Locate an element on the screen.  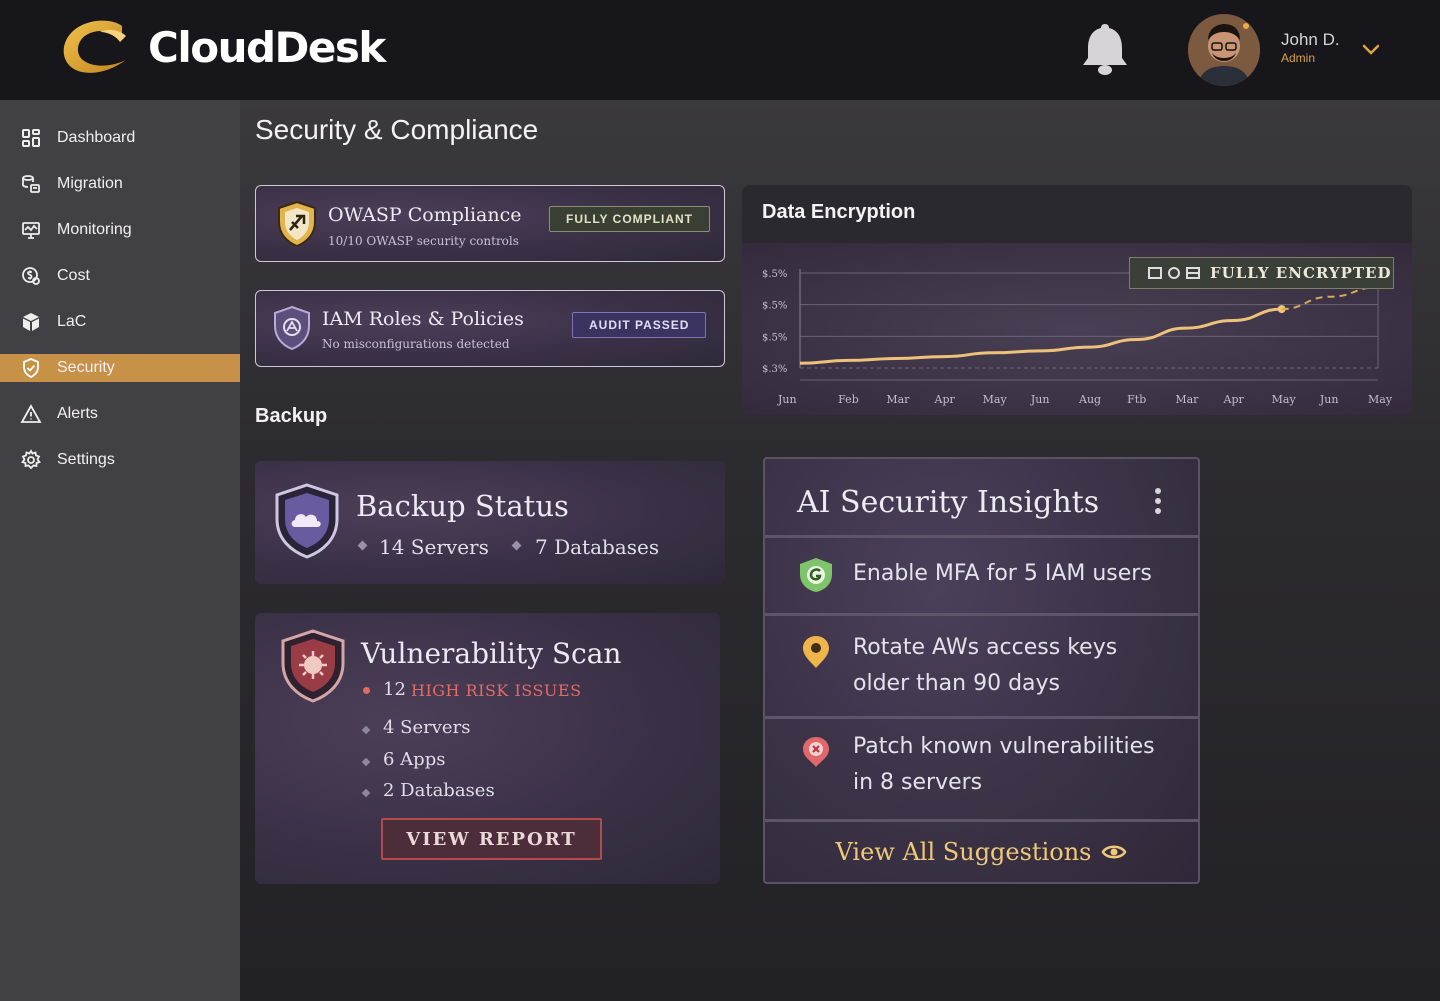
vuln-title: Vulnerability Scan is located at coordinates (491, 653).